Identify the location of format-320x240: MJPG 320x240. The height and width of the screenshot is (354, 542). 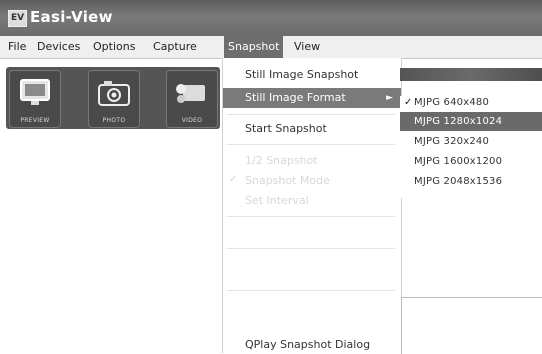
(451, 141).